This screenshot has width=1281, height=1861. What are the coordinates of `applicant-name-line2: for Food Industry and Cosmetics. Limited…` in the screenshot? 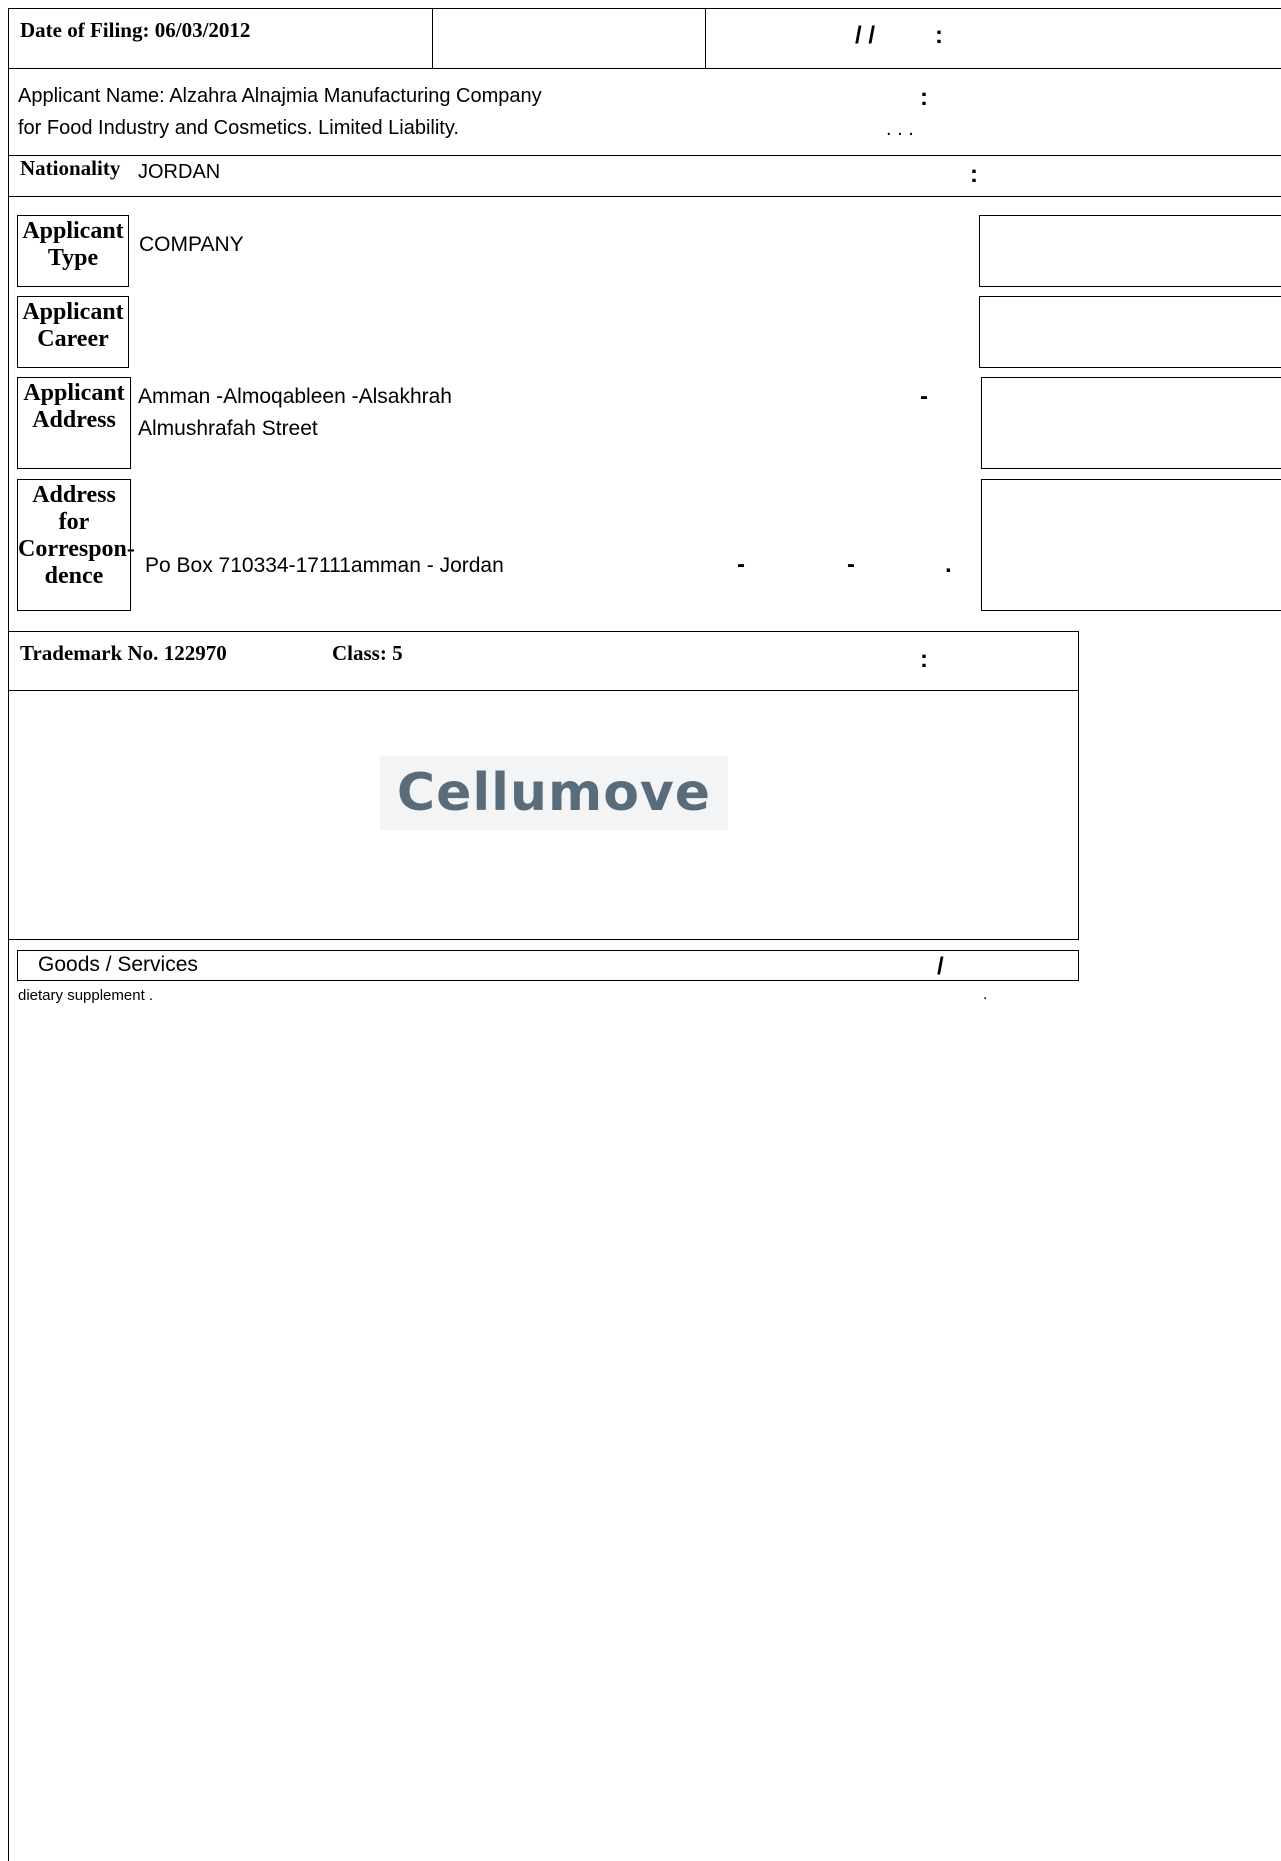 It's located at (238, 128).